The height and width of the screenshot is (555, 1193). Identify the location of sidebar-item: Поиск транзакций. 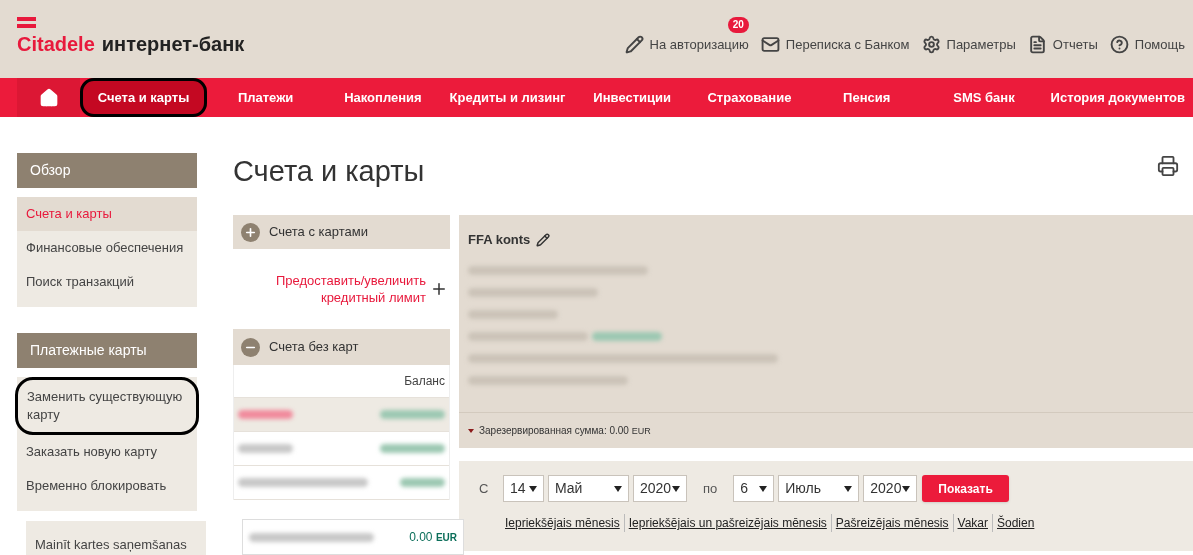
(107, 282).